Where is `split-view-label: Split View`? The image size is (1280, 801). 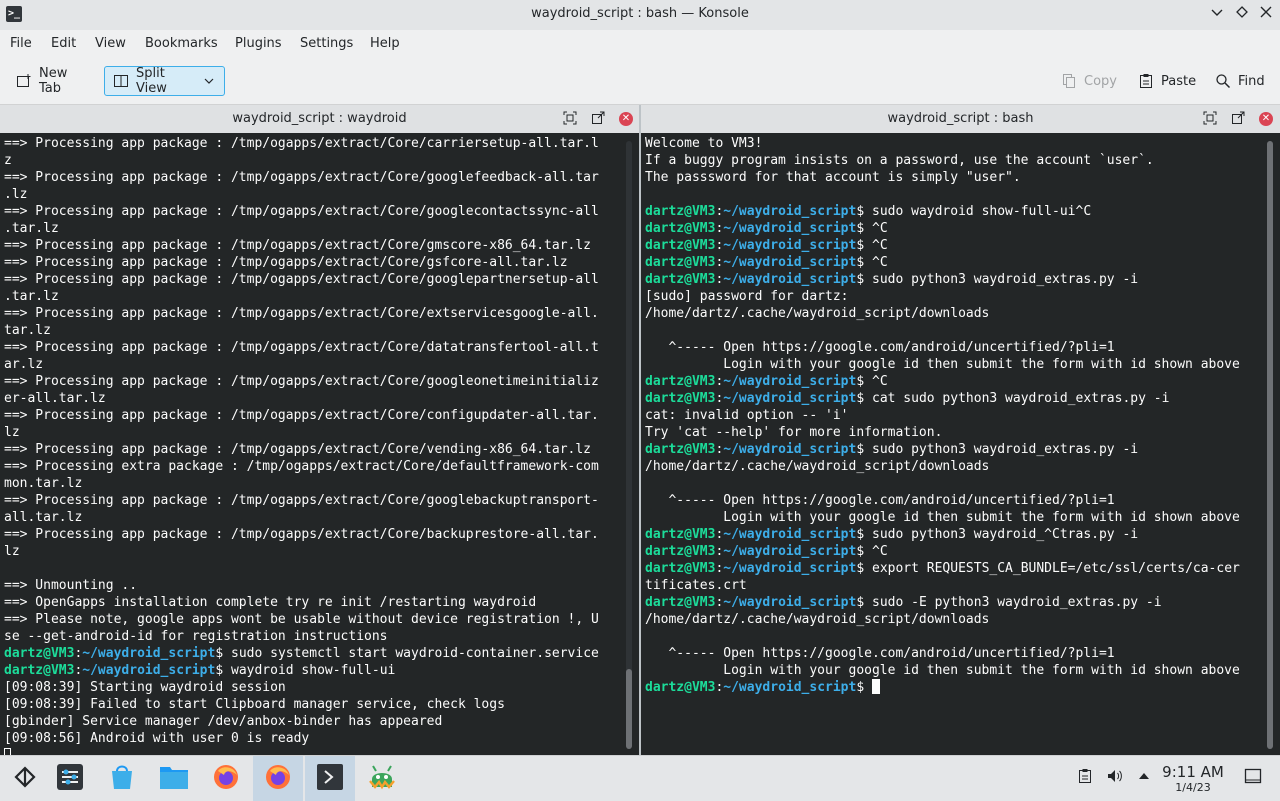
split-view-label: Split View is located at coordinates (151, 81).